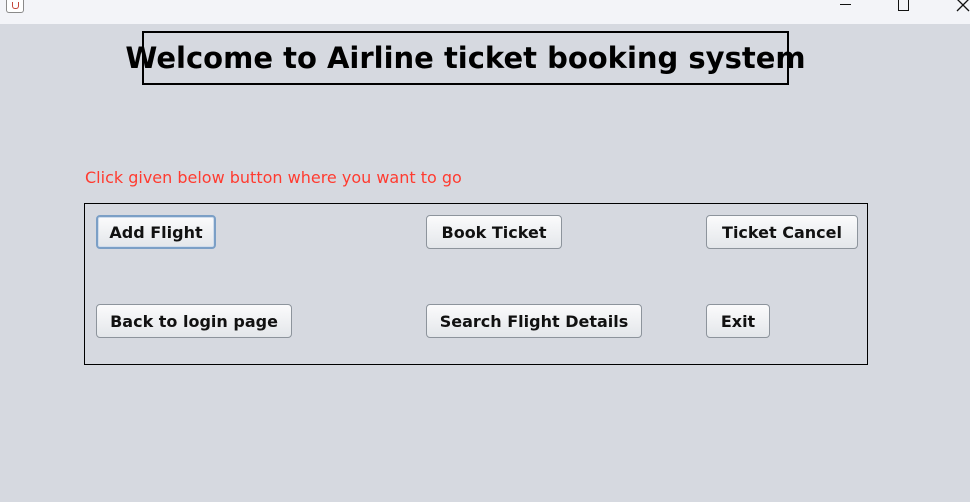  I want to click on page-title-box: Welcome to Airline ticket booking system, so click(465, 58).